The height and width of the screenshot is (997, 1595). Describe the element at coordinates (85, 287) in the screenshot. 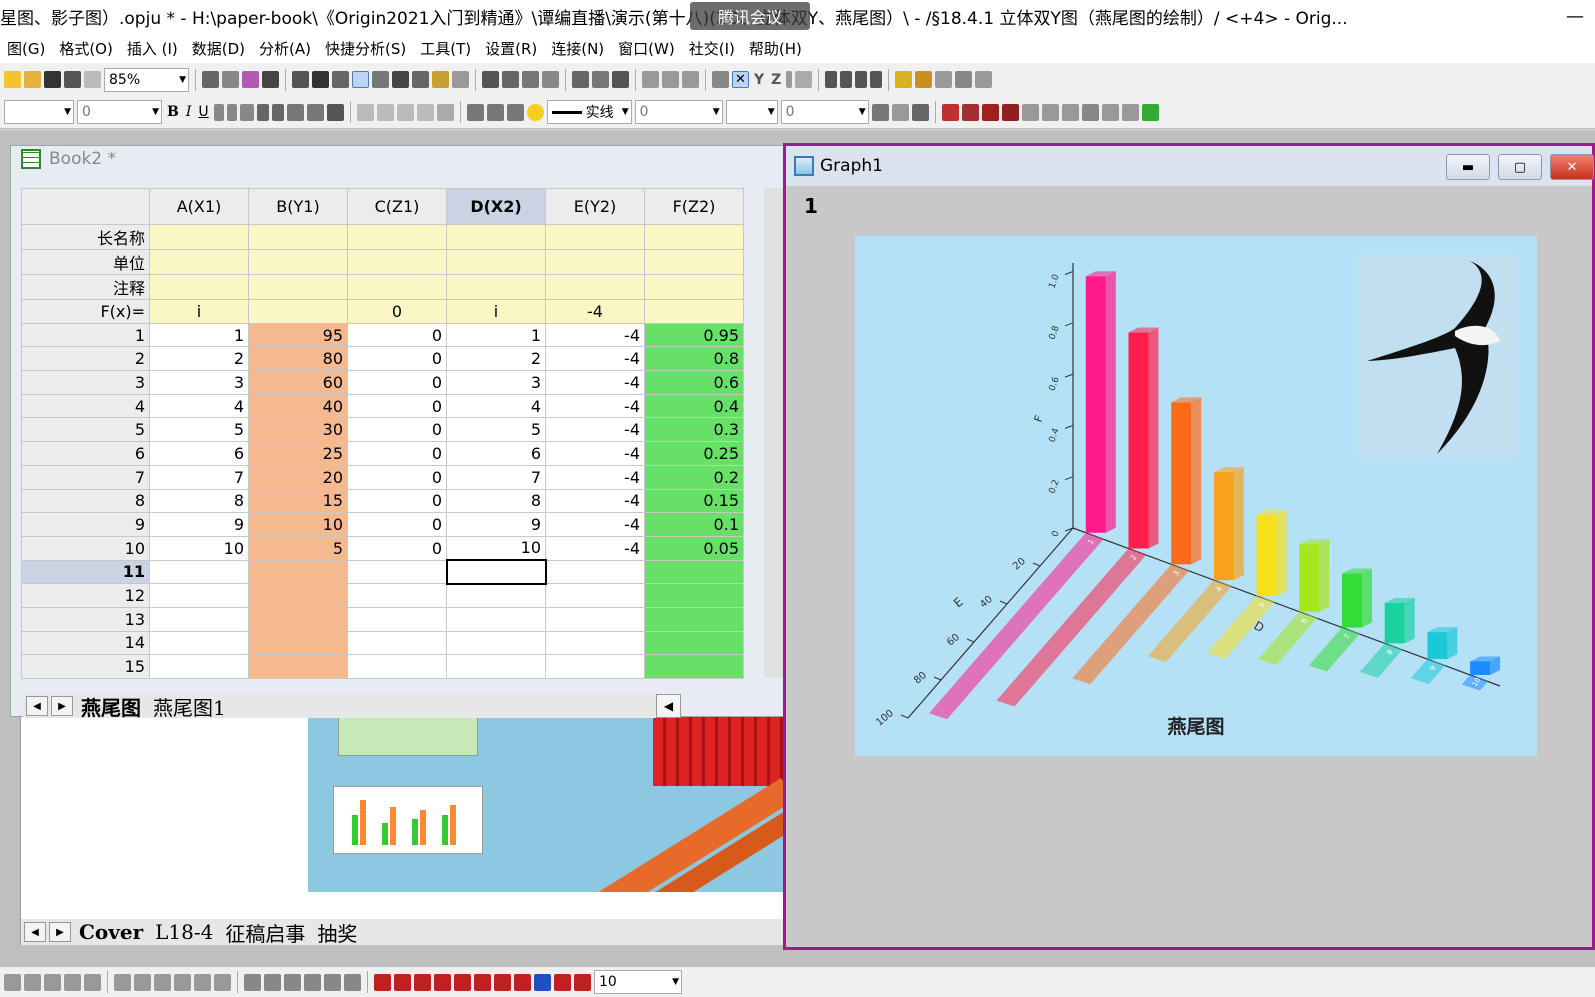

I see `meta-row-label: 注释` at that location.